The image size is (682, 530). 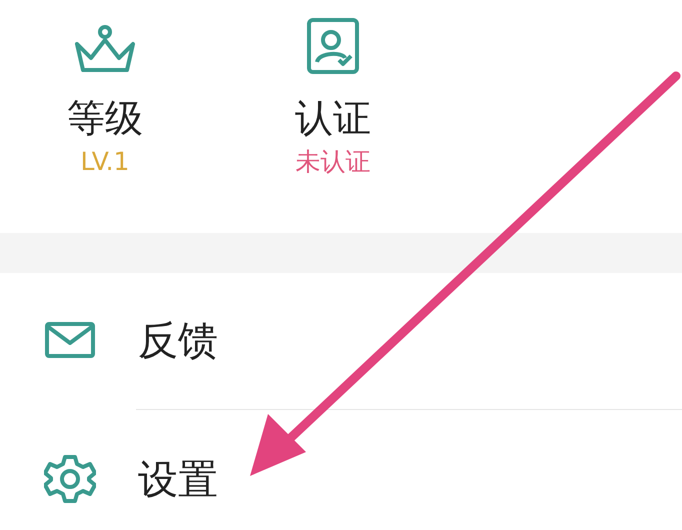 What do you see at coordinates (178, 479) in the screenshot?
I see `menu-item: 设置` at bounding box center [178, 479].